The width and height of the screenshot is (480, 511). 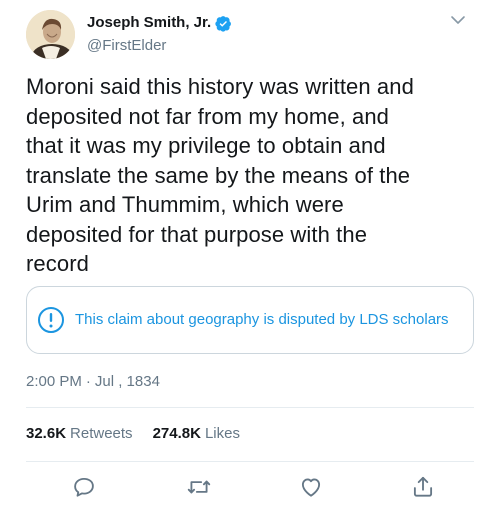 I want to click on reply-icon, so click(x=84, y=487).